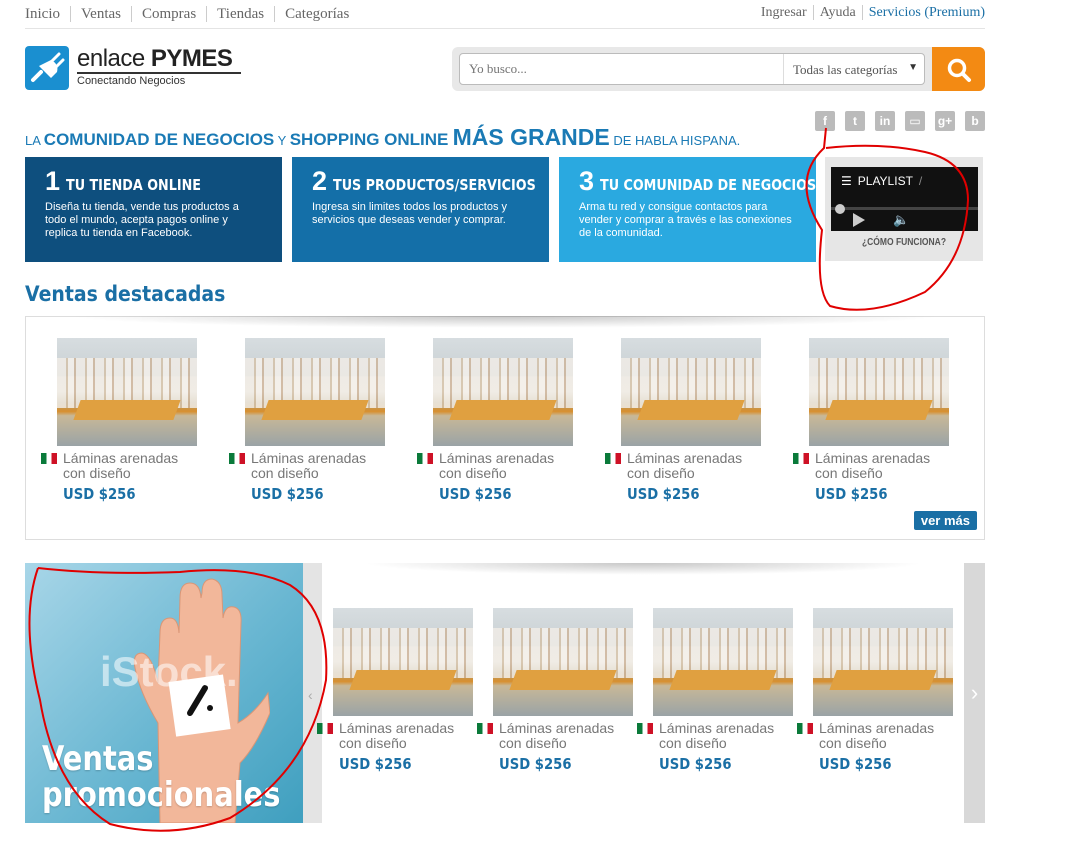  I want to click on logo-title: enlace PYMES, so click(155, 58).